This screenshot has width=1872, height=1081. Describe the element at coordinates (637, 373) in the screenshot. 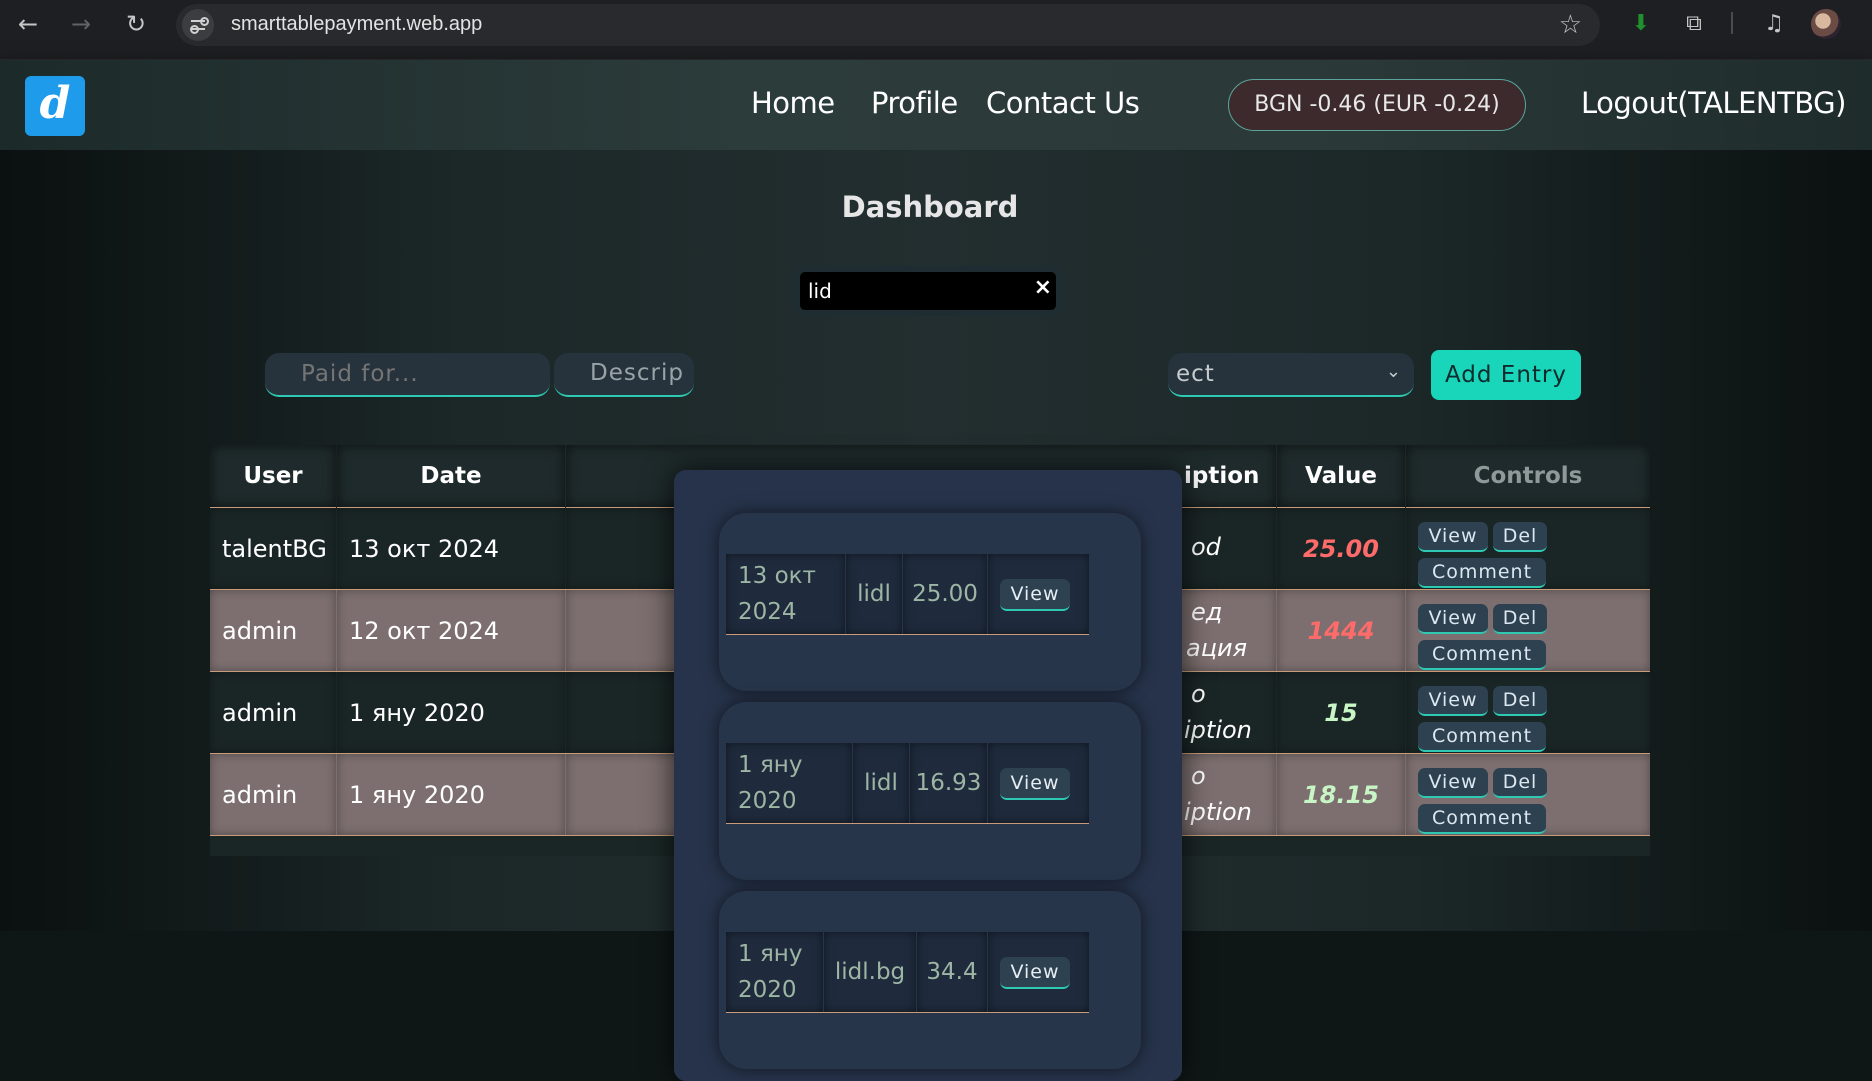

I see `description-input-placeholder: Descrip` at that location.